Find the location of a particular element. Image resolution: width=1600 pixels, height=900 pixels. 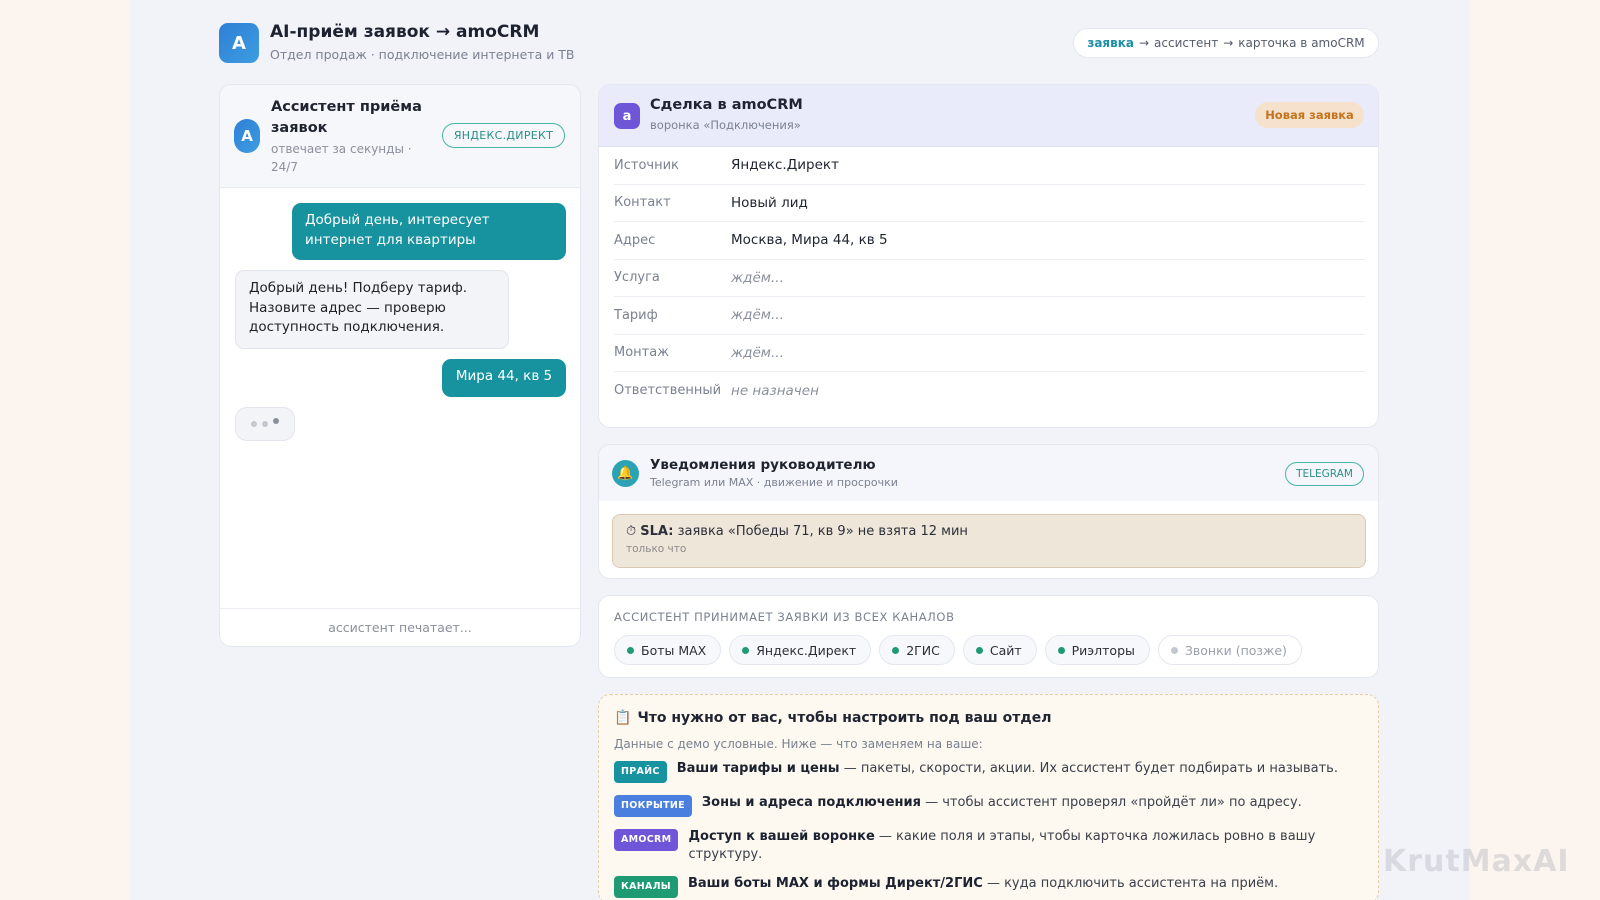

sla-text: заявка «Победы 71, кв 9» не взята 12 мин is located at coordinates (822, 531).